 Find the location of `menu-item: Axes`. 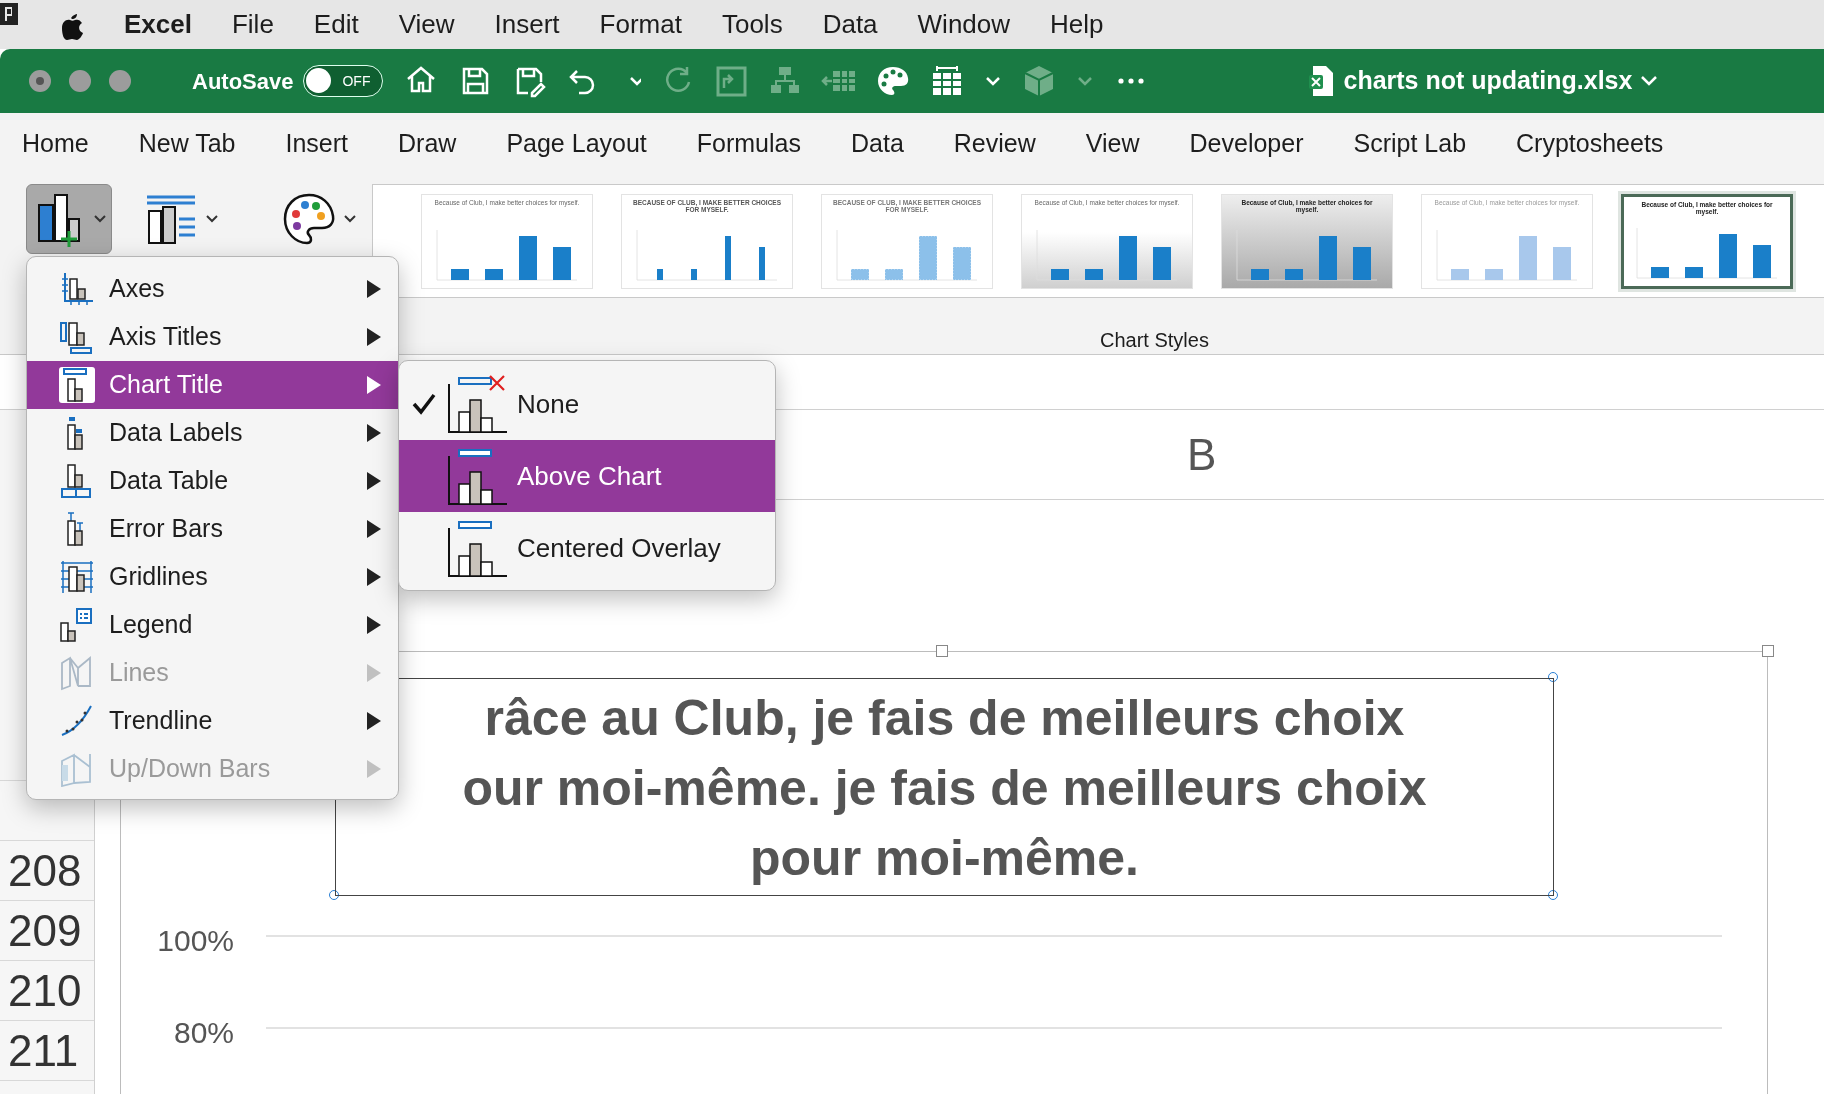

menu-item: Axes is located at coordinates (212, 289).